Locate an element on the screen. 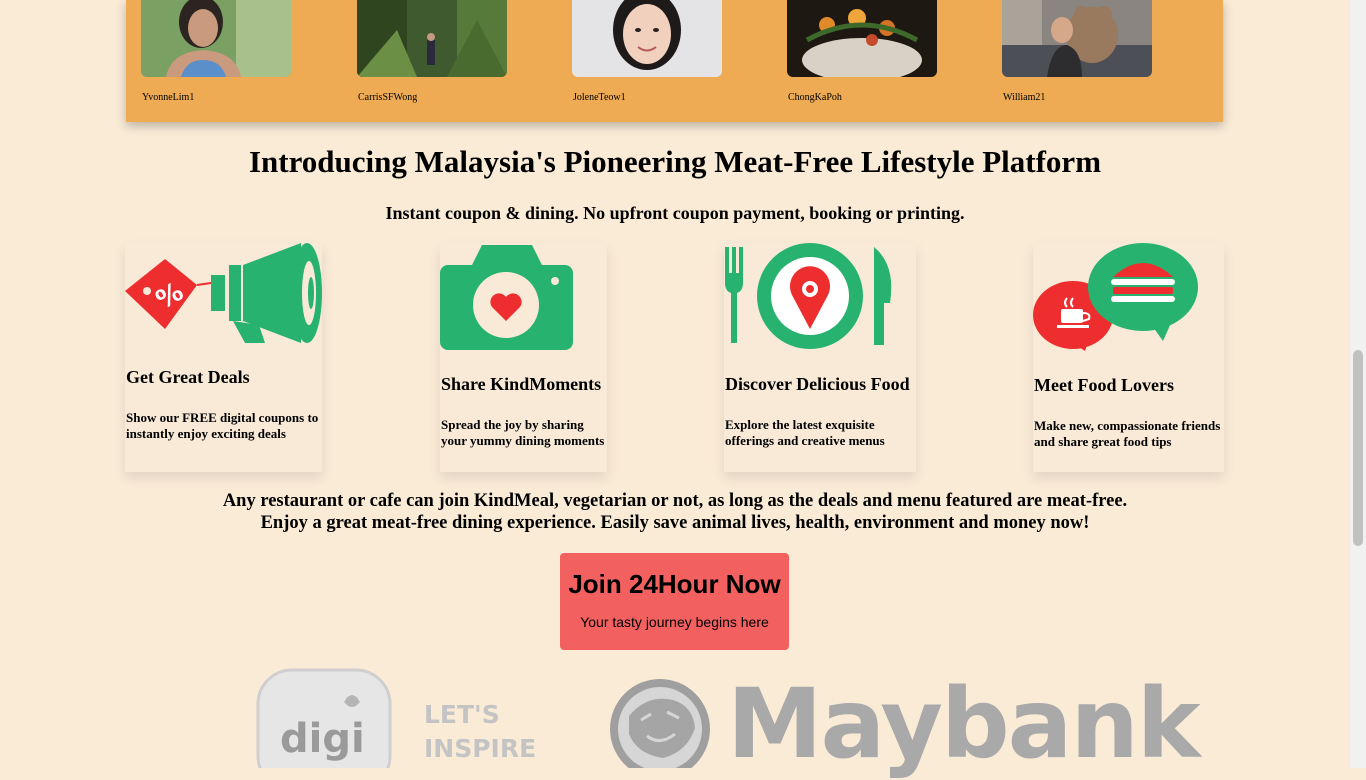 The width and height of the screenshot is (1366, 780). member-card: ChongKaPoh is located at coordinates (862, 51).